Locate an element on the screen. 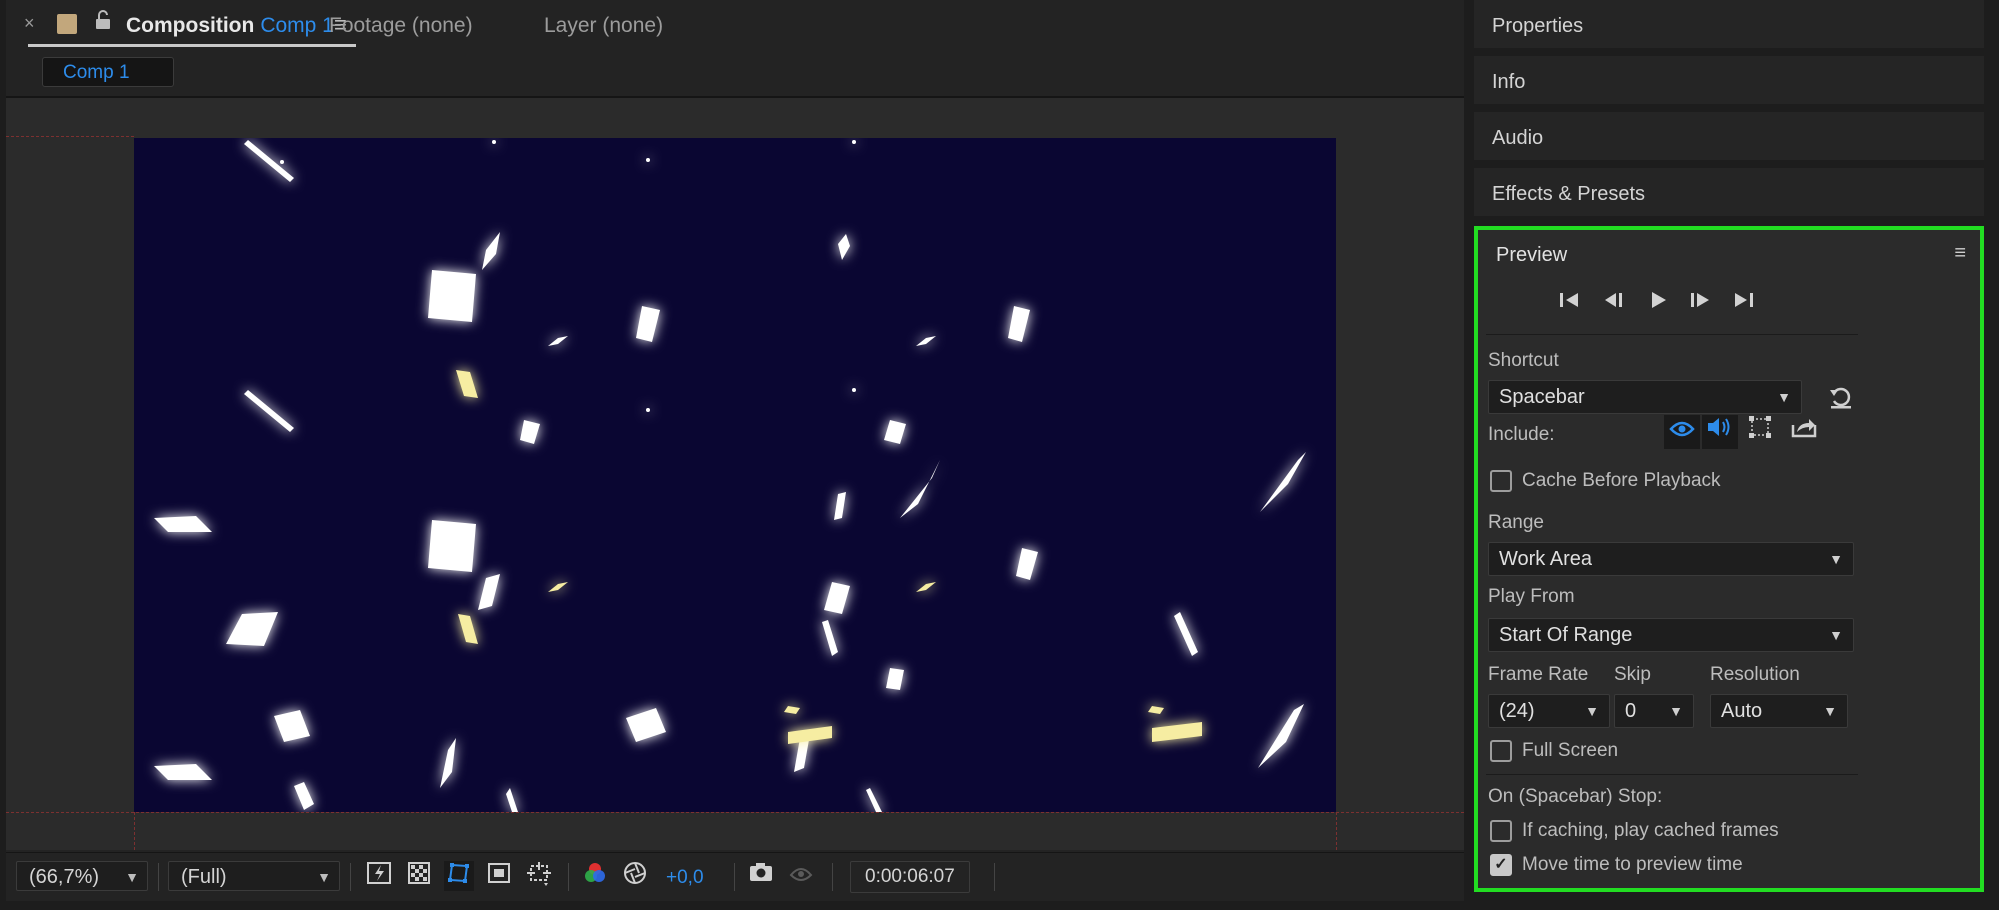 The width and height of the screenshot is (1999, 910). viewer-toolbar: (66,7%) ▼ (Full) ▼ +0,0 0:00:06:07 is located at coordinates (735, 876).